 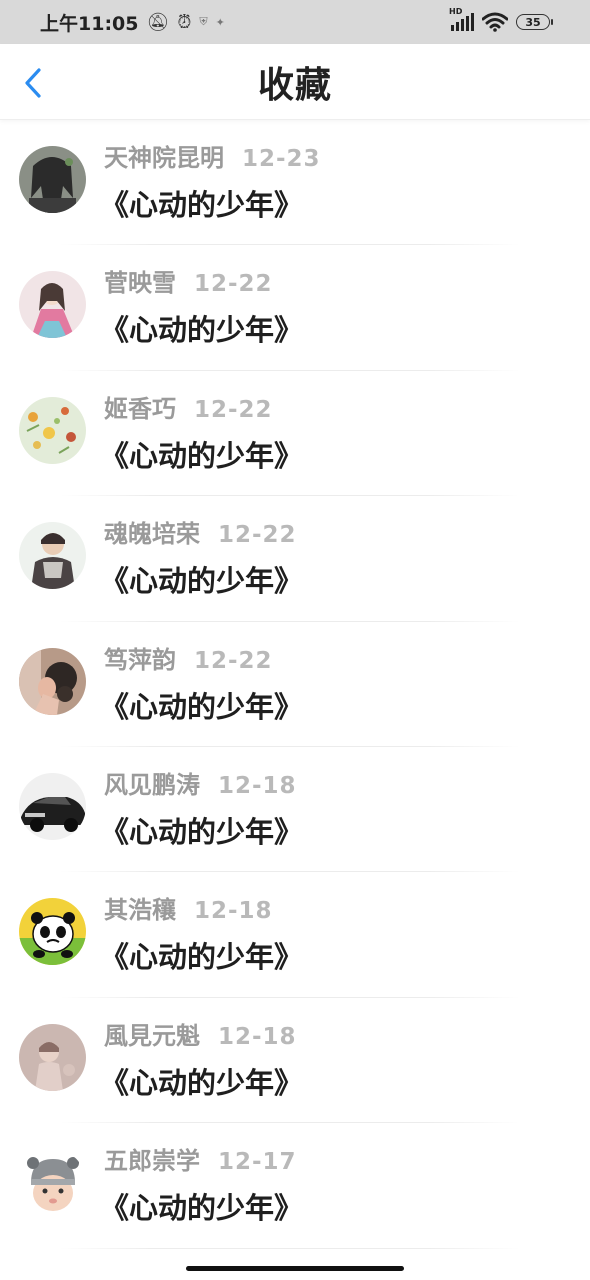 I want to click on user-name: 五郎崇学, so click(x=152, y=1161).